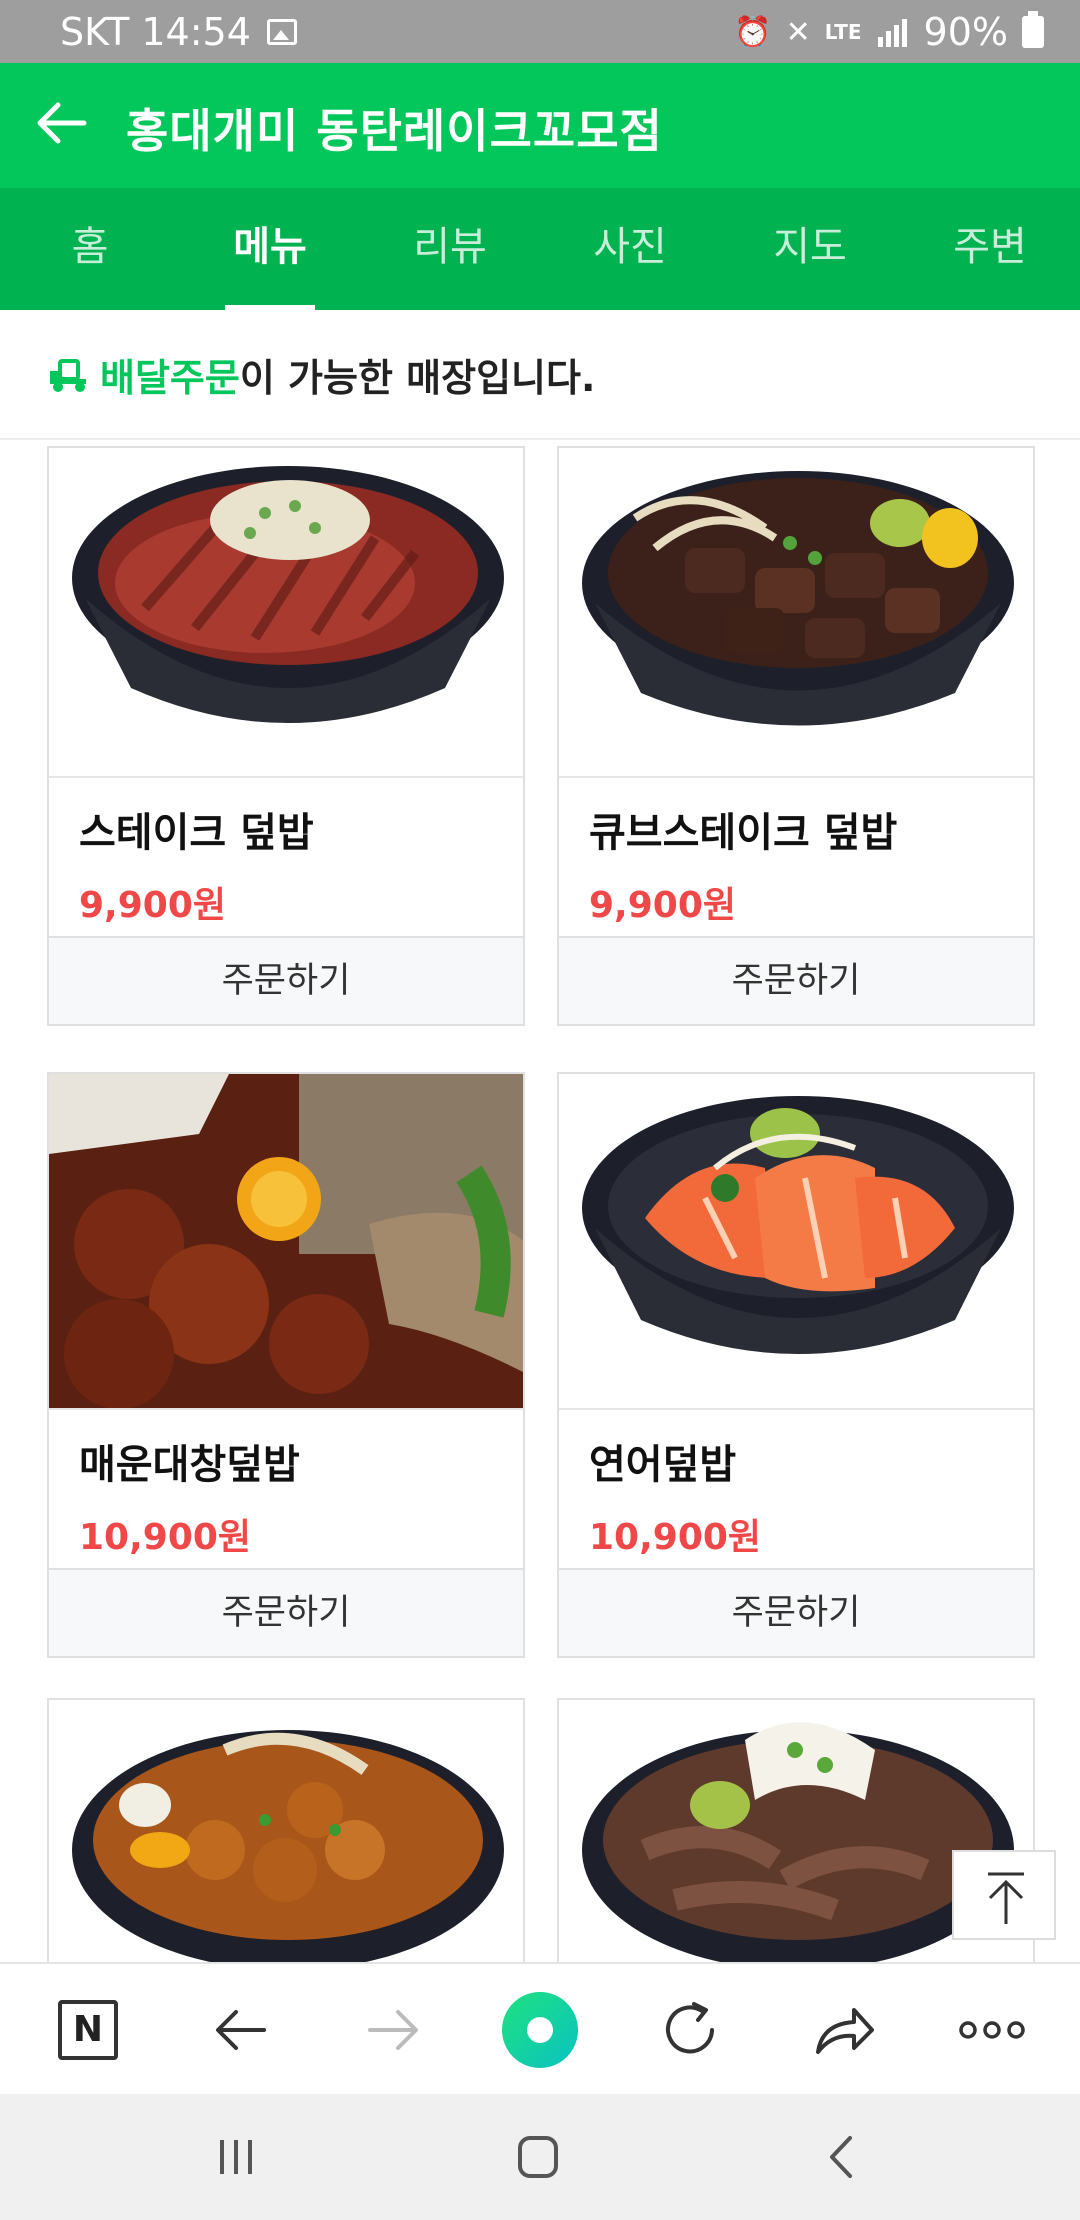 Image resolution: width=1080 pixels, height=2220 pixels. Describe the element at coordinates (286, 858) in the screenshot. I see `menu-info: 스테이크 덮밥 9,900원` at that location.